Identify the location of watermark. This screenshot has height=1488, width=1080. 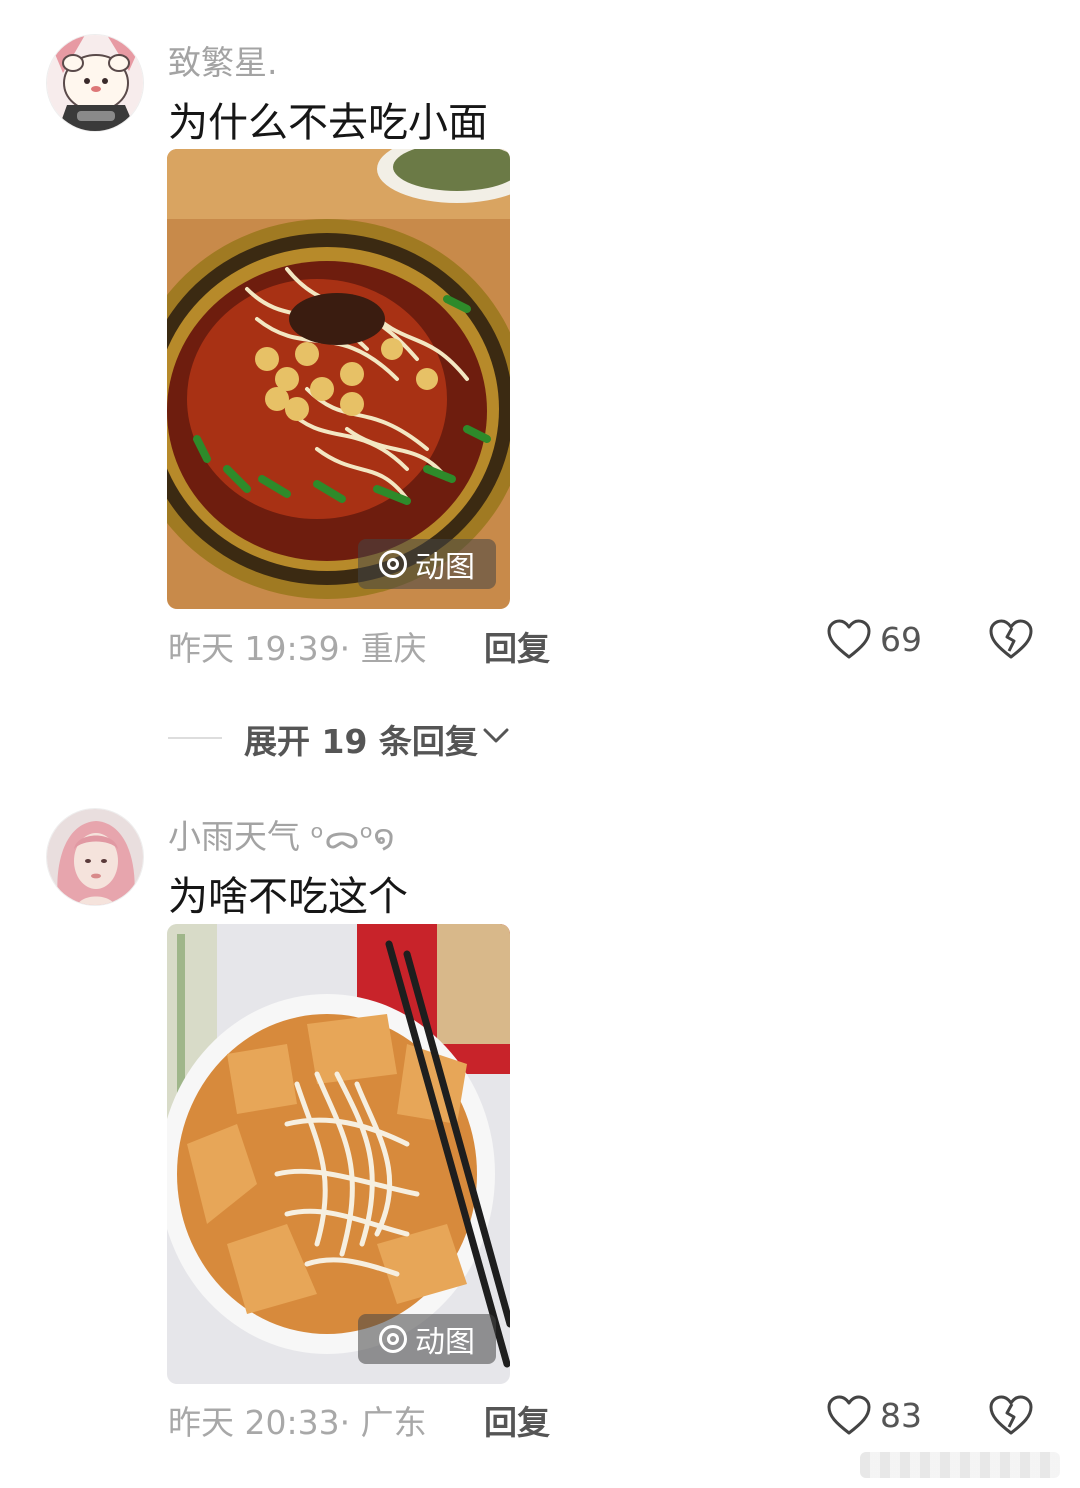
(960, 1465).